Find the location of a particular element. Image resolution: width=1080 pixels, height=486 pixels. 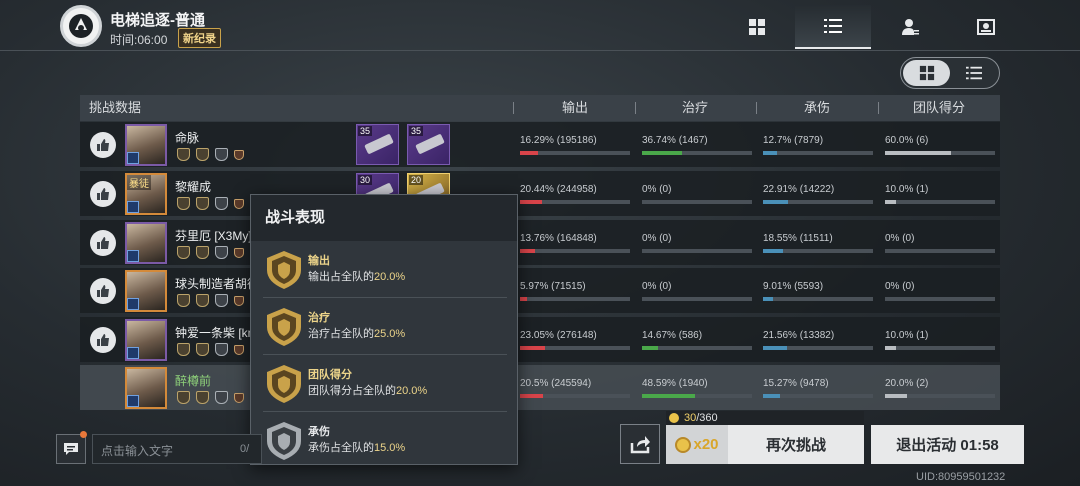

performance-title: 输出 is located at coordinates (319, 261).